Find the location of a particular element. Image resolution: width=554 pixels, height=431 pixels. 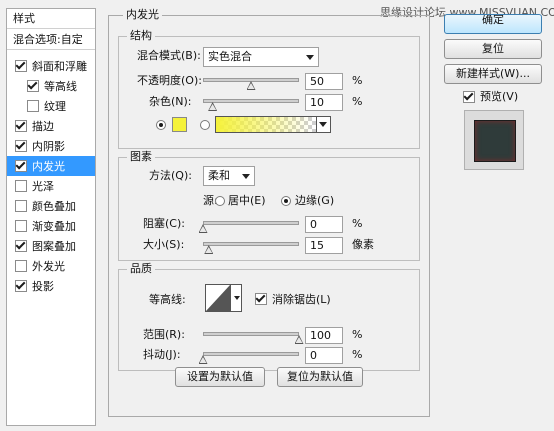

size-slider-thumb is located at coordinates (209, 249).